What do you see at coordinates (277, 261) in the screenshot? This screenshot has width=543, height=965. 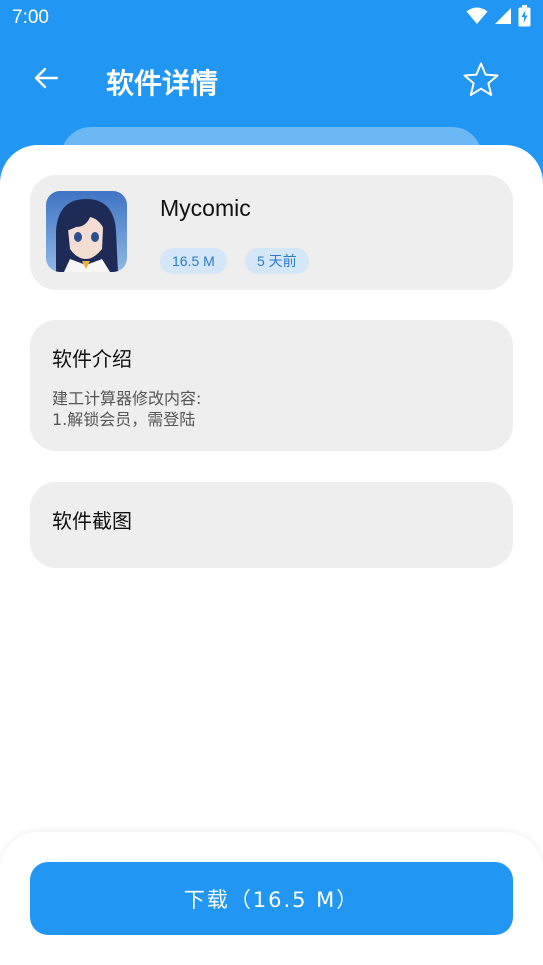 I see `updated-badge: 5 天前` at bounding box center [277, 261].